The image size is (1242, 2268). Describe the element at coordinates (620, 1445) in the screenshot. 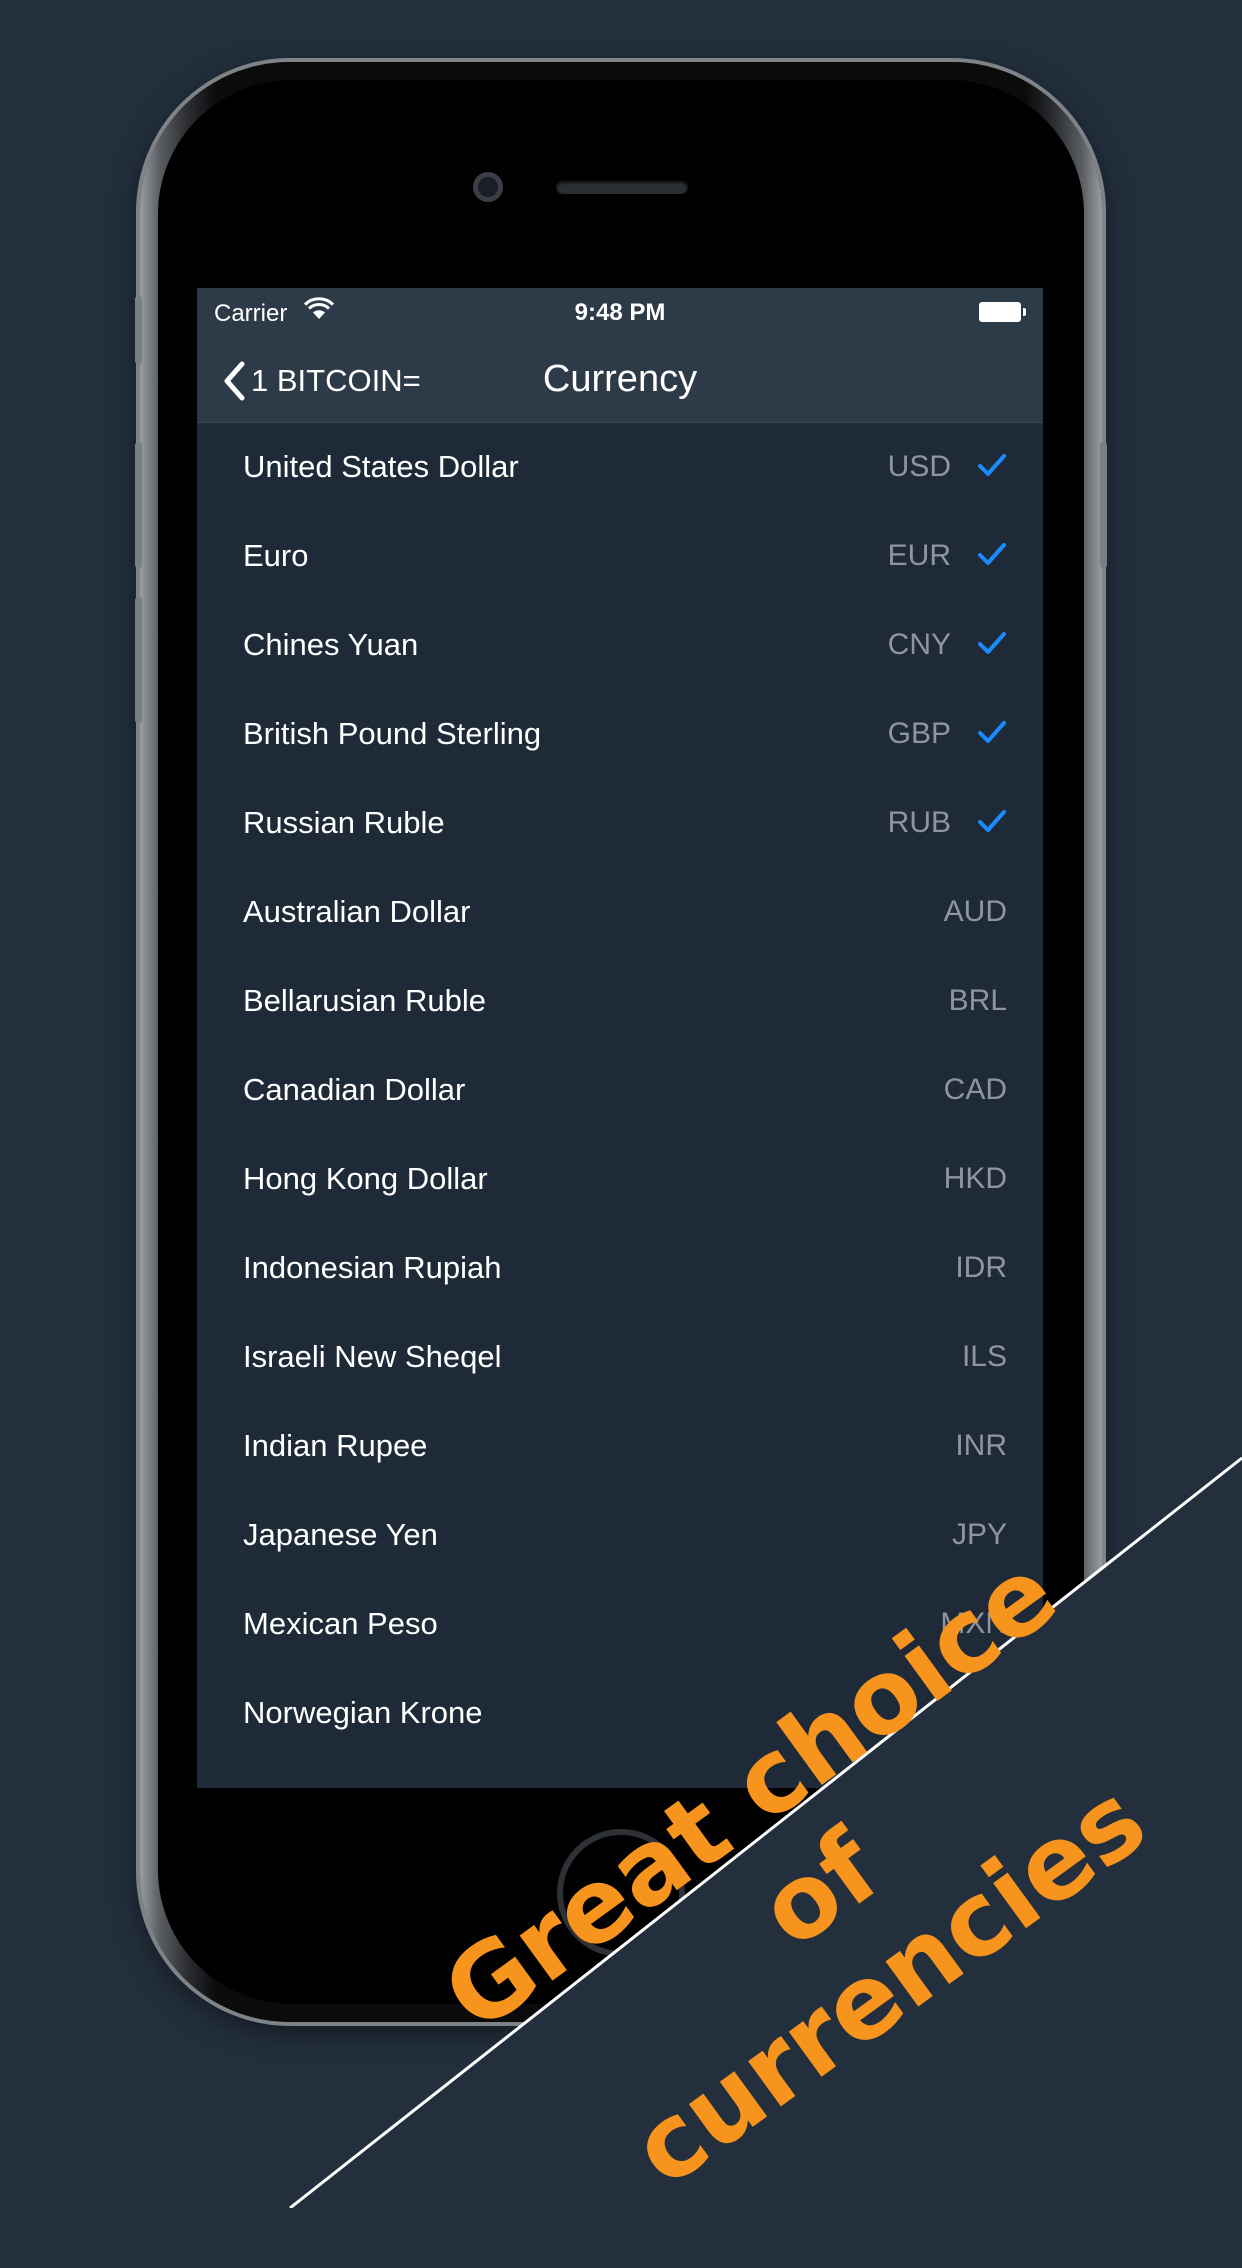

I see `currency-row: Indian Rupee INR` at that location.